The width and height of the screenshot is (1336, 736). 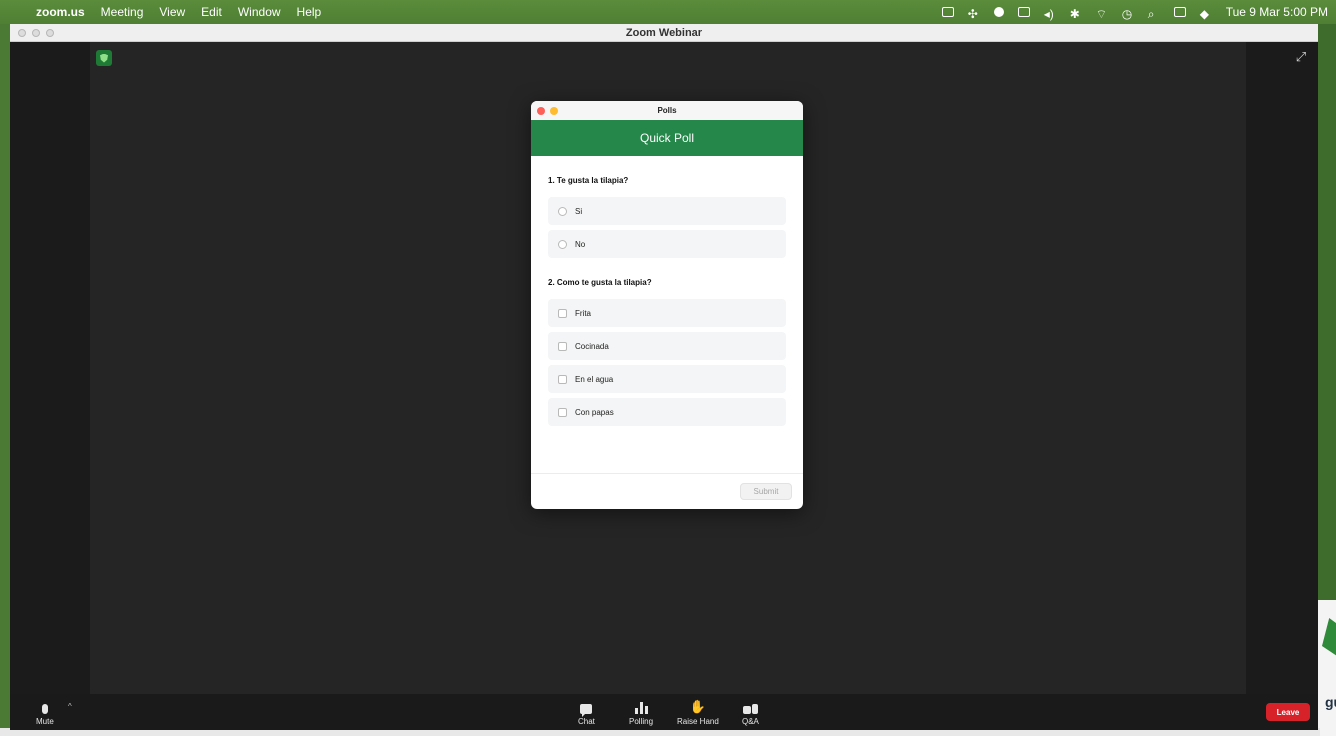 What do you see at coordinates (667, 313) in the screenshot?
I see `option-frita: Frita` at bounding box center [667, 313].